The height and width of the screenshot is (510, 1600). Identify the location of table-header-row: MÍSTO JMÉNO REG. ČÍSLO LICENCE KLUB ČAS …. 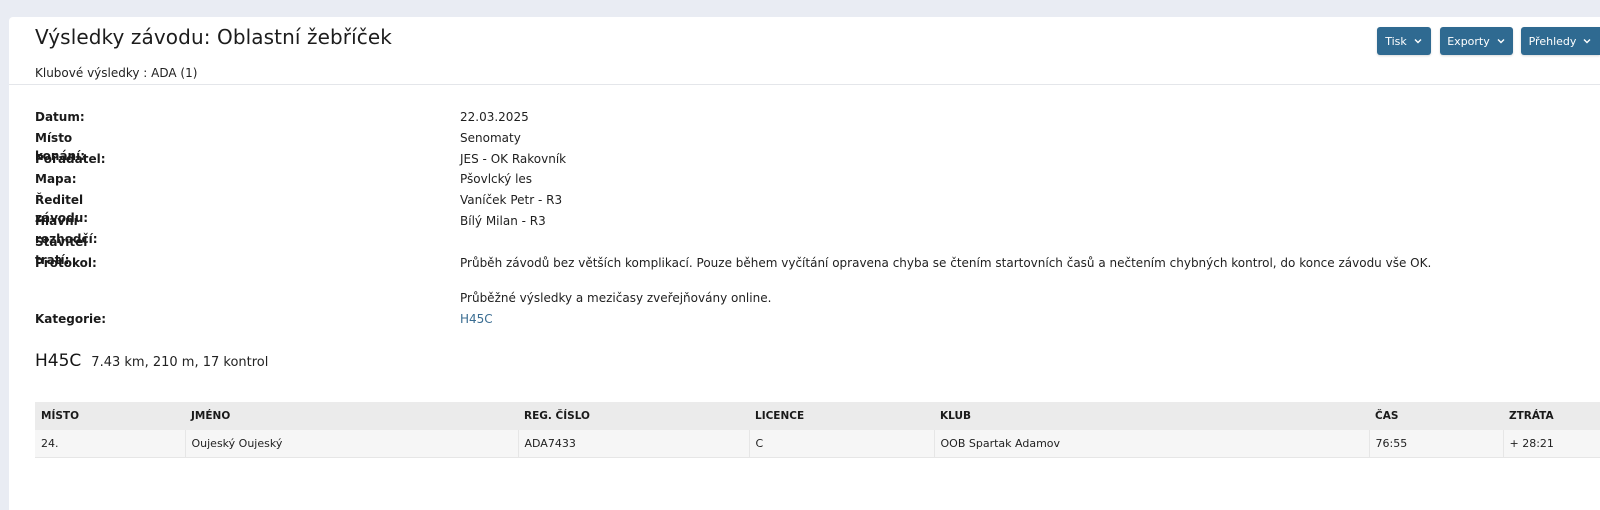
(817, 416).